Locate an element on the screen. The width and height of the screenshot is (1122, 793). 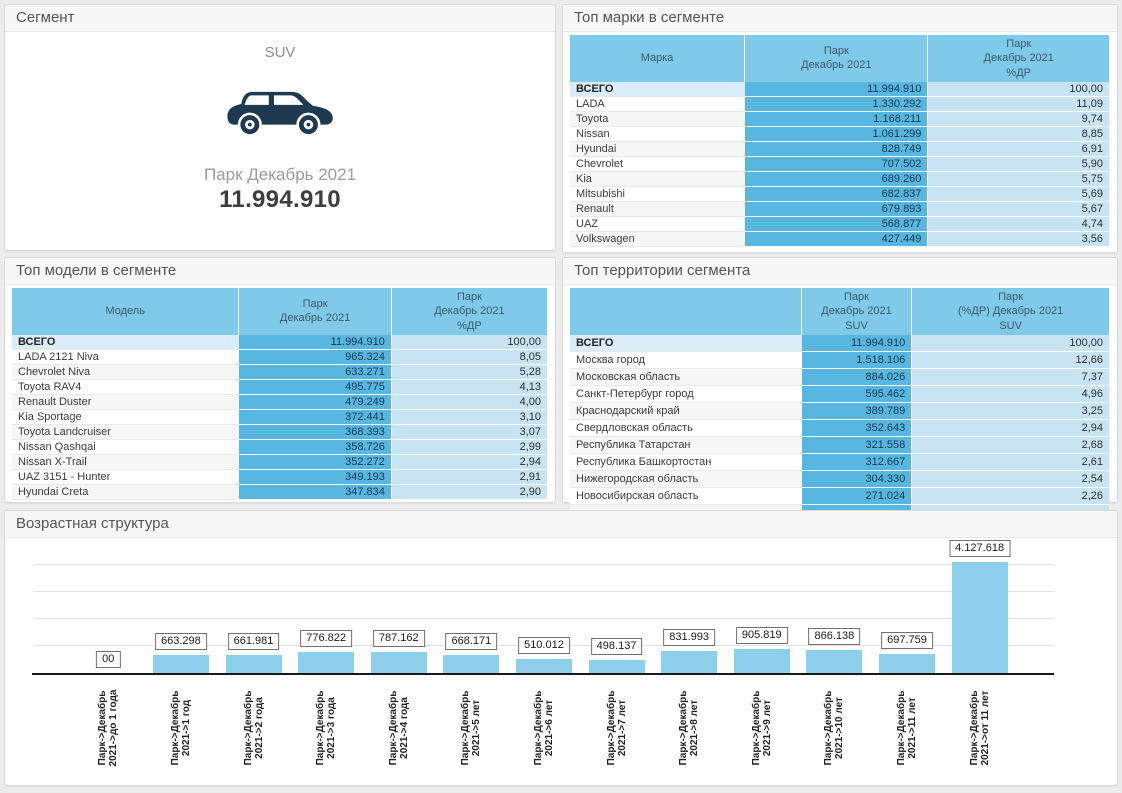
row-label: Nissan Qashqai is located at coordinates (126, 447).